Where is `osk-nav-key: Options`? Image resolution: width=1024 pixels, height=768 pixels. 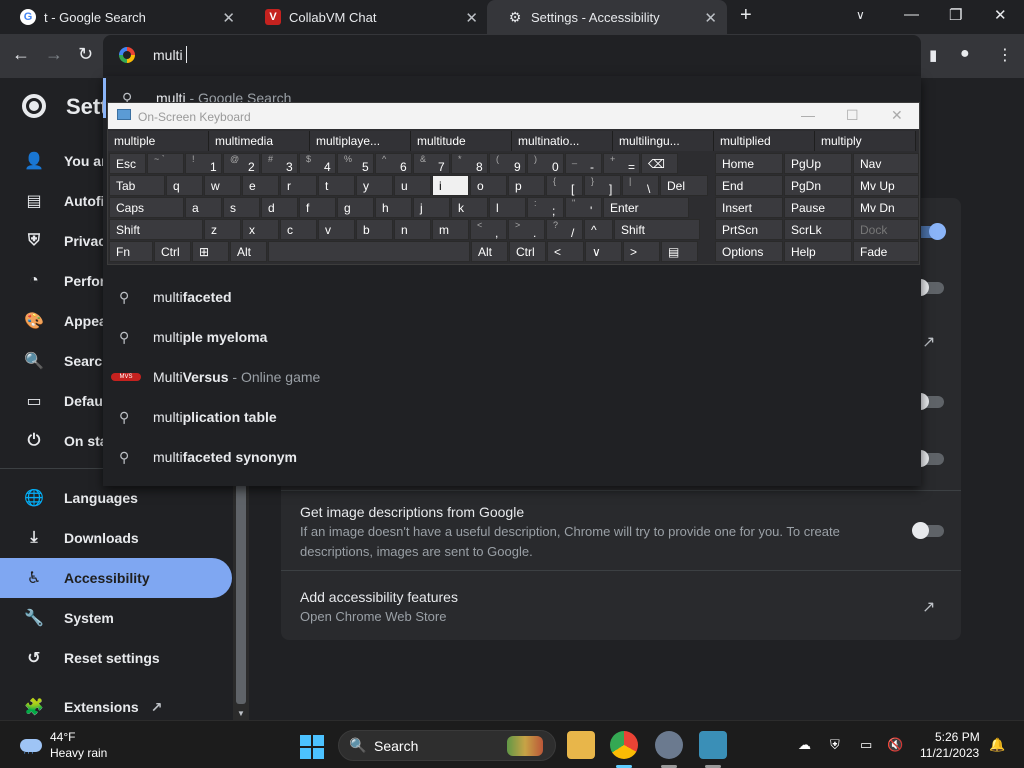
osk-nav-key: Options is located at coordinates (749, 251).